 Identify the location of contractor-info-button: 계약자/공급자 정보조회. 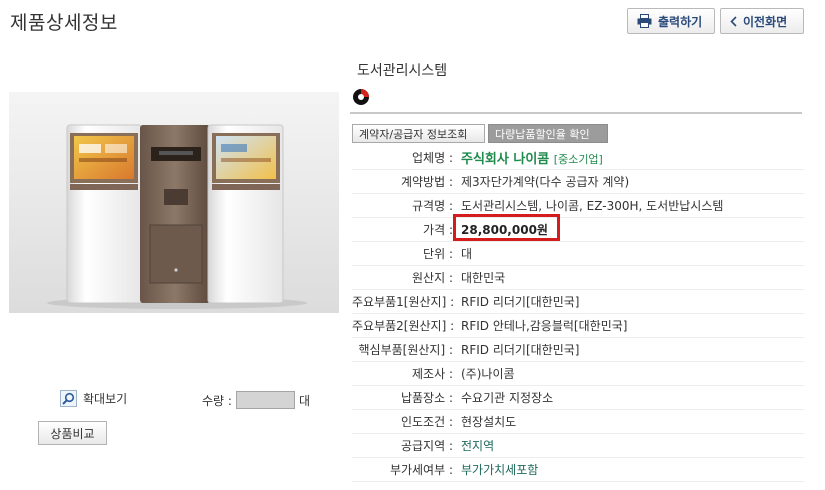
(418, 133).